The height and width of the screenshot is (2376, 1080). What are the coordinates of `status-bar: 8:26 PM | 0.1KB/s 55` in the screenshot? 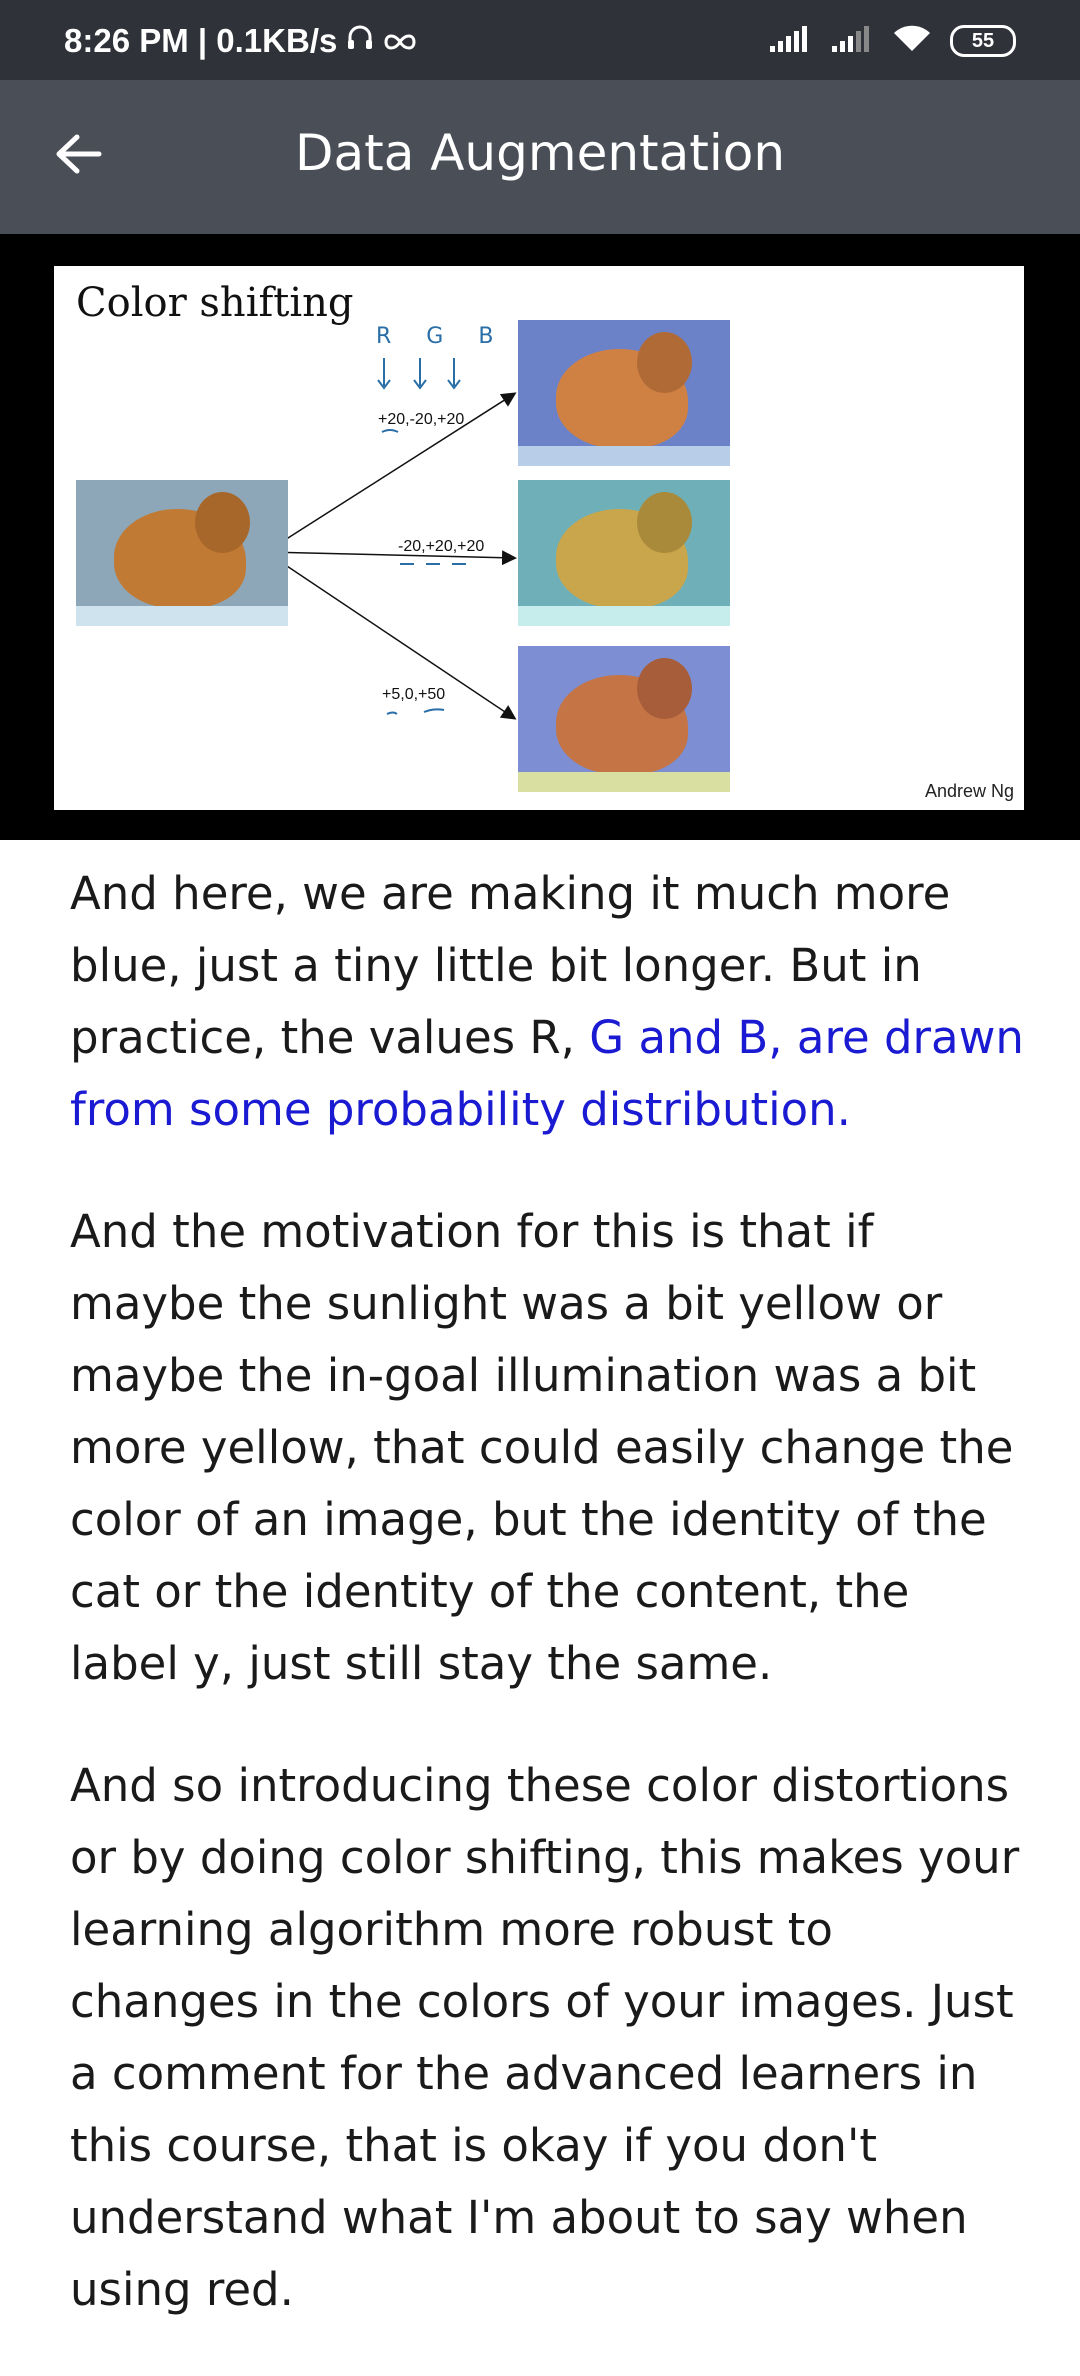 It's located at (540, 40).